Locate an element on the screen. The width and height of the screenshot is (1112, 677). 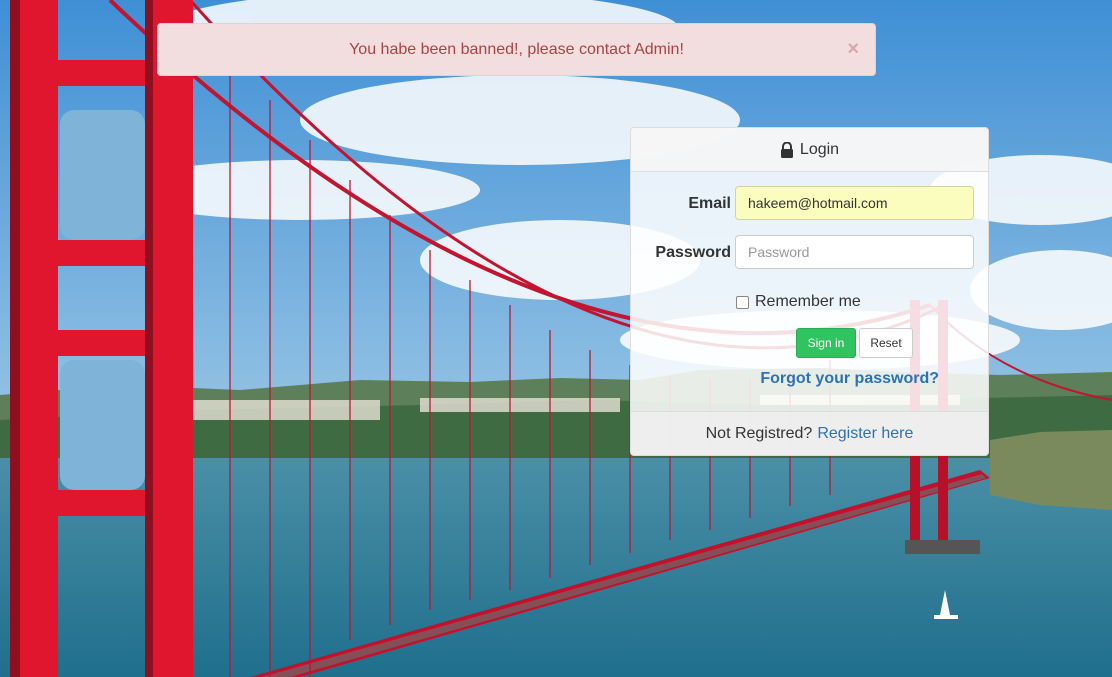
password-label: Password is located at coordinates (693, 252).